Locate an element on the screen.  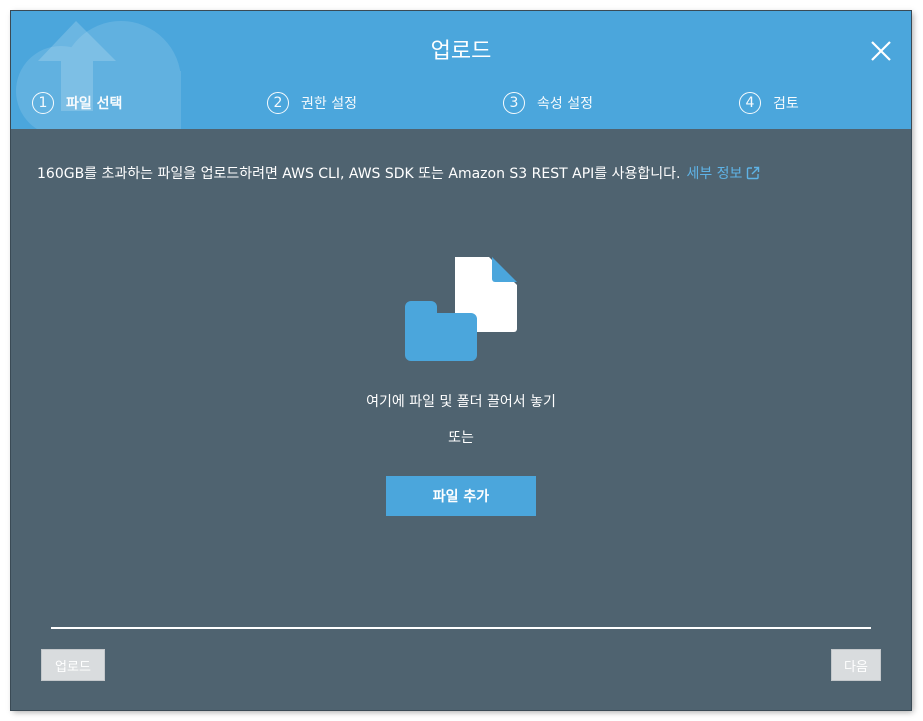
details-link: 세부 정보 is located at coordinates (723, 174).